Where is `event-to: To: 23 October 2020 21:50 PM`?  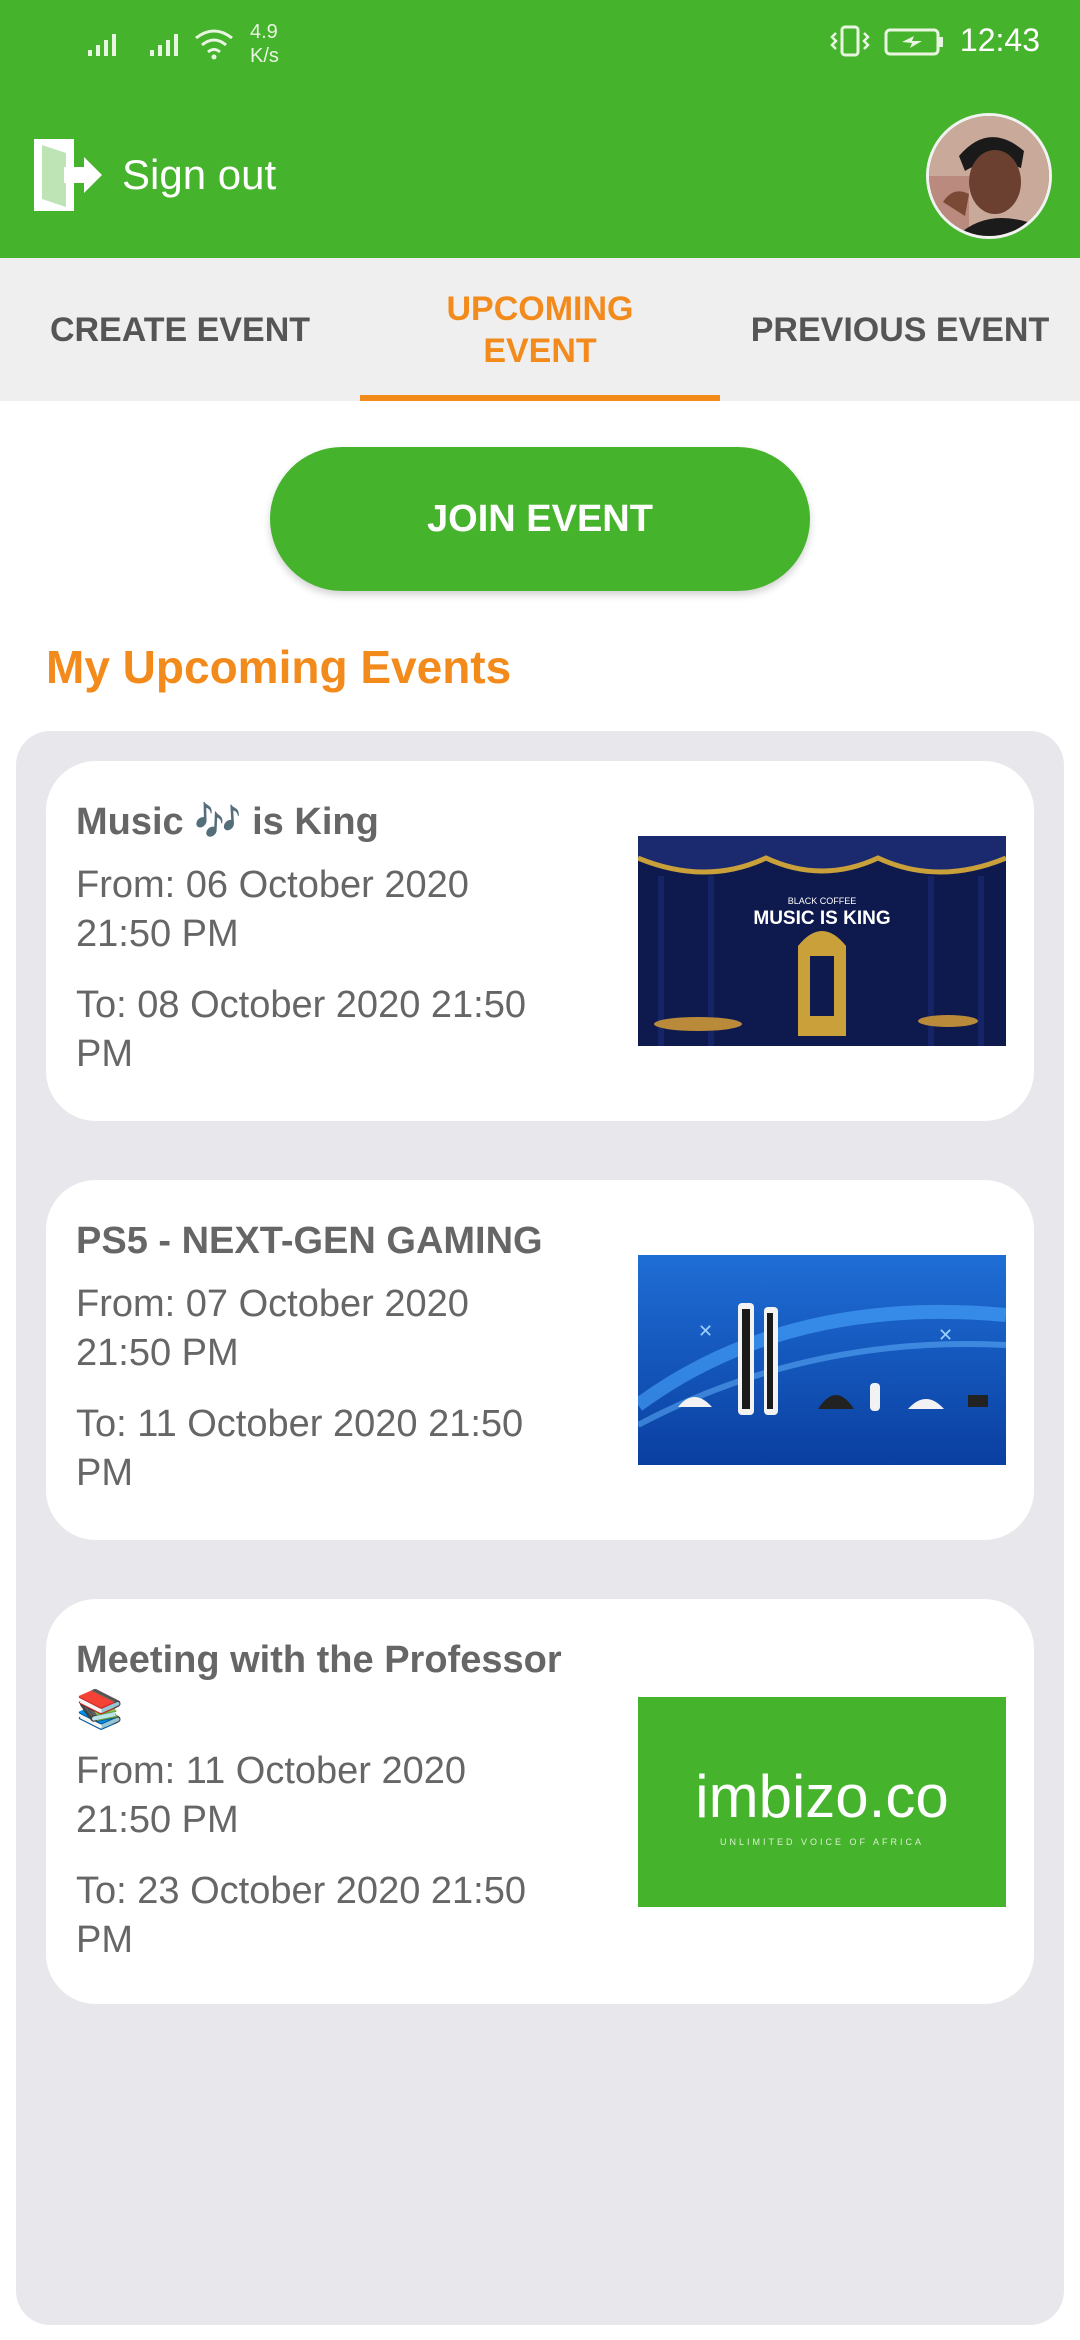 event-to: To: 23 October 2020 21:50 PM is located at coordinates (356, 1916).